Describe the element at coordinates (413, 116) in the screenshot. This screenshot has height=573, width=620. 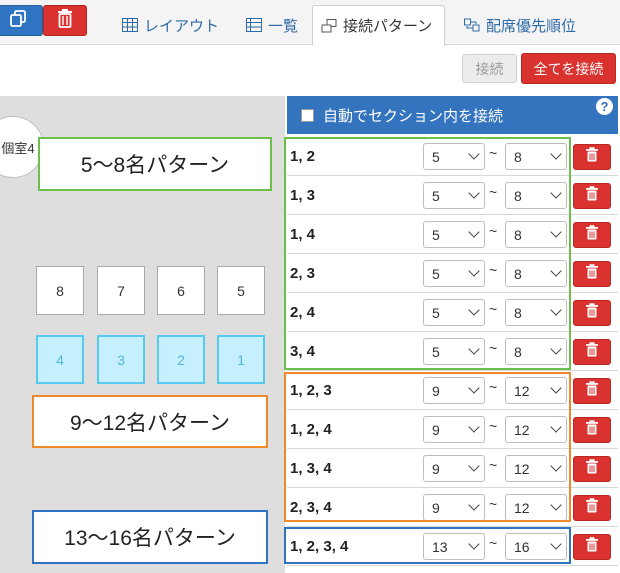
I see `auto-connect-label: 自動でセクション内を接続` at that location.